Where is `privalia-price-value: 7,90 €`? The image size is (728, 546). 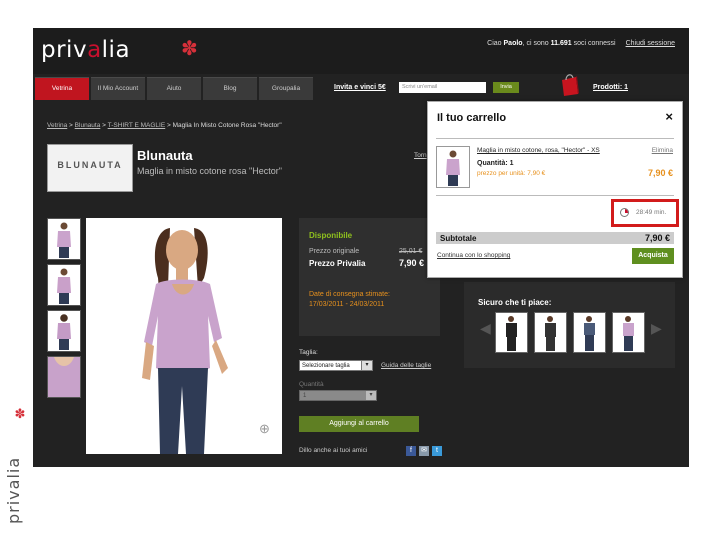
privalia-price-value: 7,90 € is located at coordinates (412, 263).